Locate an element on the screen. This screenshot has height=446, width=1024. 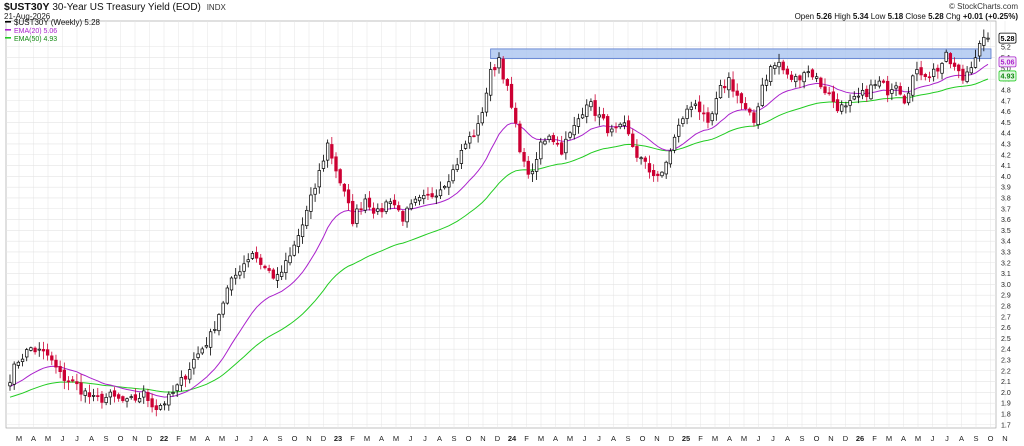
y-tick-label: 2.9 is located at coordinates (1006, 296).